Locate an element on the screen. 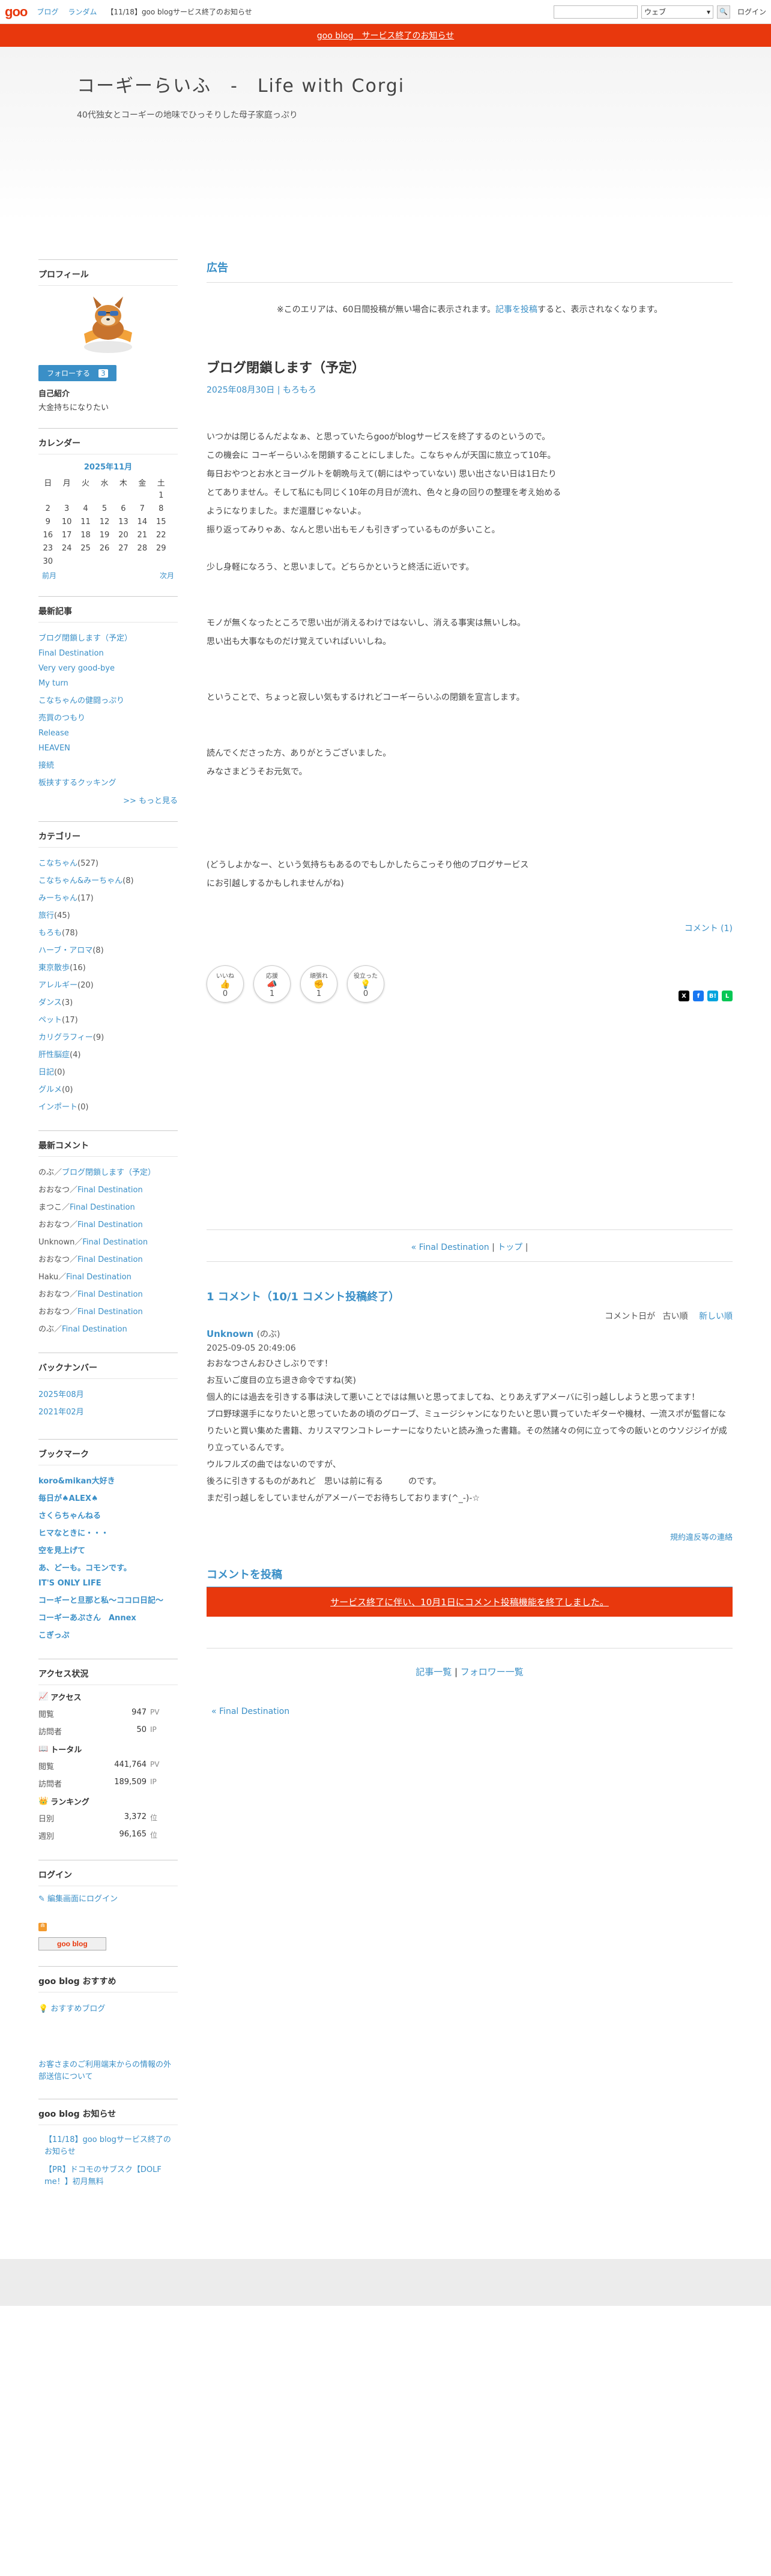  prev-post-bottom-link: « Final Destination is located at coordinates (470, 1711).